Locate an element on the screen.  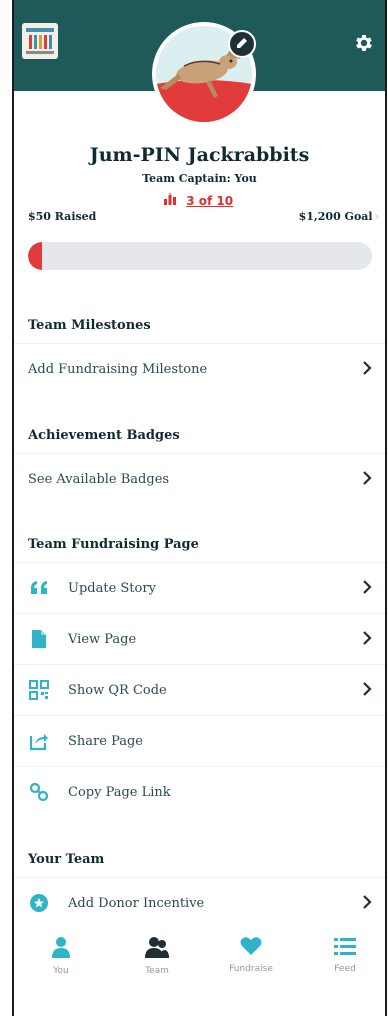
qr-code-icon is located at coordinates (39, 690).